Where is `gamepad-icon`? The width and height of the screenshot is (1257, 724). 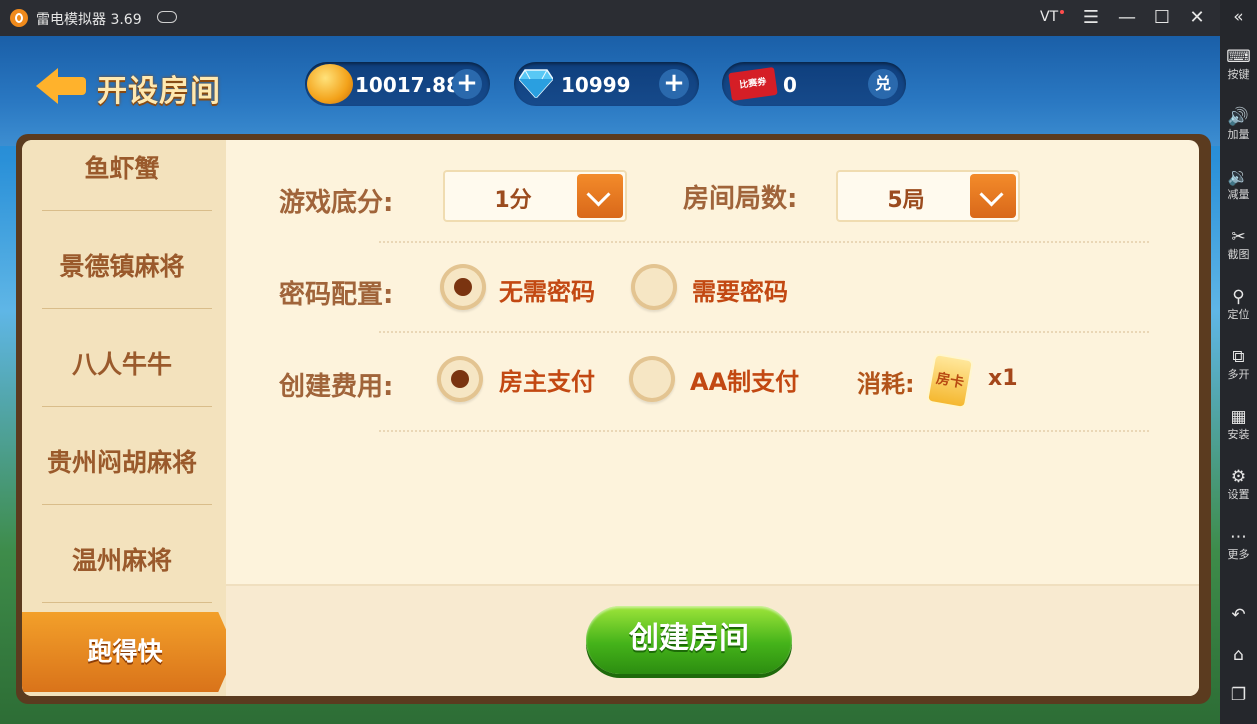 gamepad-icon is located at coordinates (167, 17).